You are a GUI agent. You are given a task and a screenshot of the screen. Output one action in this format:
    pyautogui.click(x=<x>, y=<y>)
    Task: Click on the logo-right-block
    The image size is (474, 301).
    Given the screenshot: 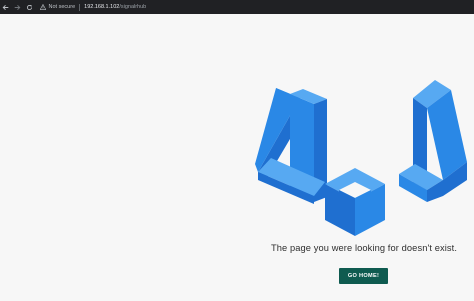 What is the action you would take?
    pyautogui.click(x=433, y=141)
    